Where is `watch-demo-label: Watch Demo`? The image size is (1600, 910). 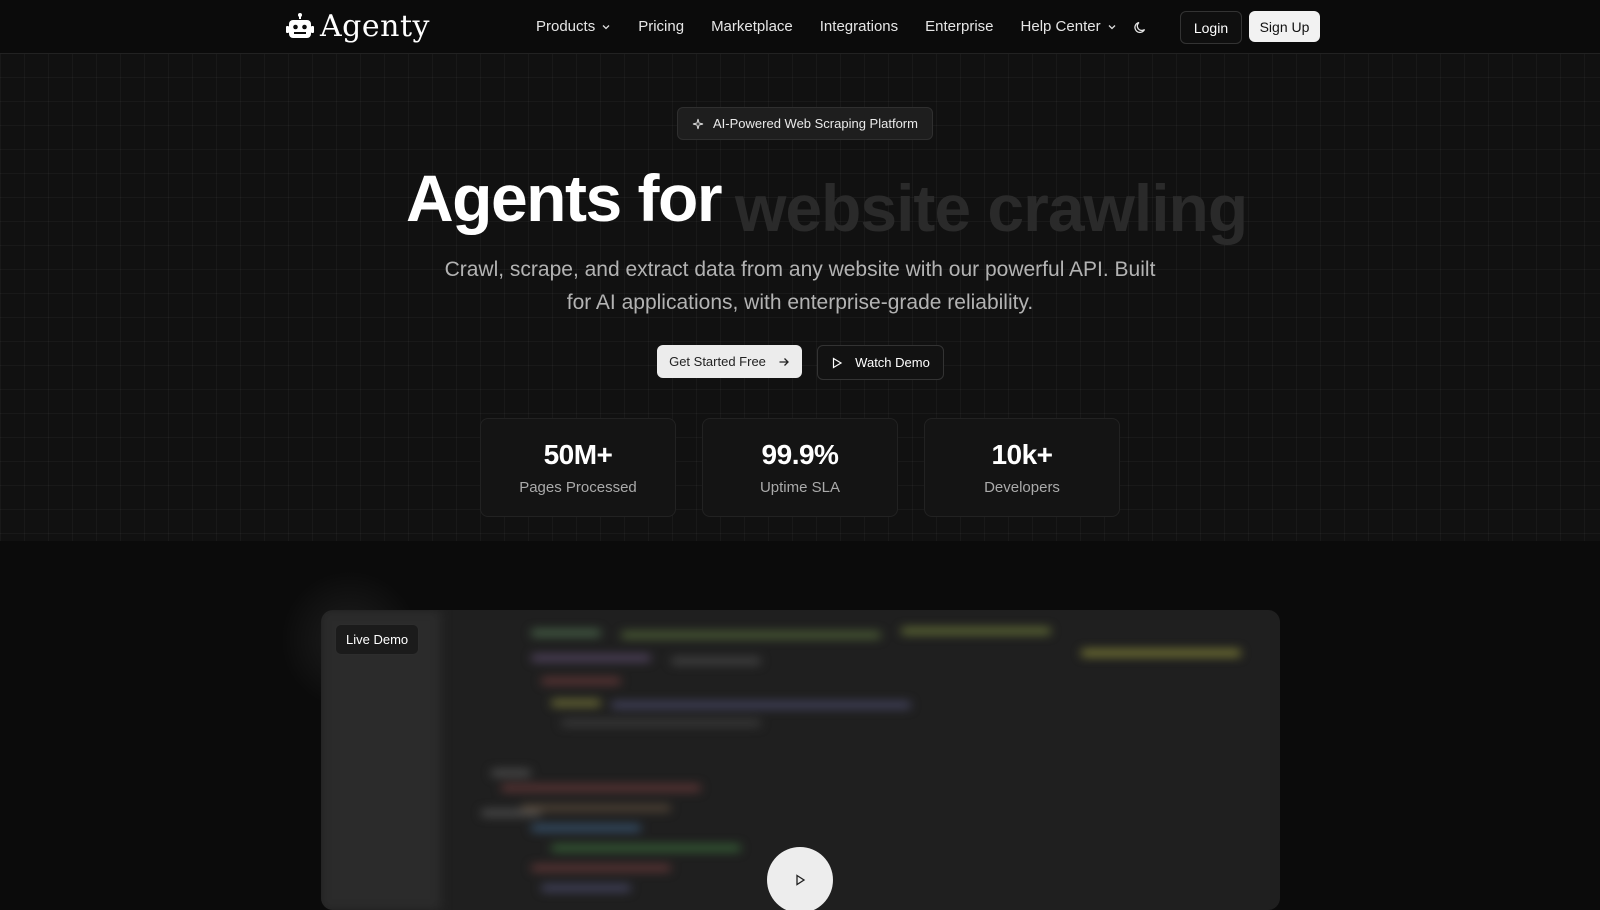 watch-demo-label: Watch Demo is located at coordinates (892, 362).